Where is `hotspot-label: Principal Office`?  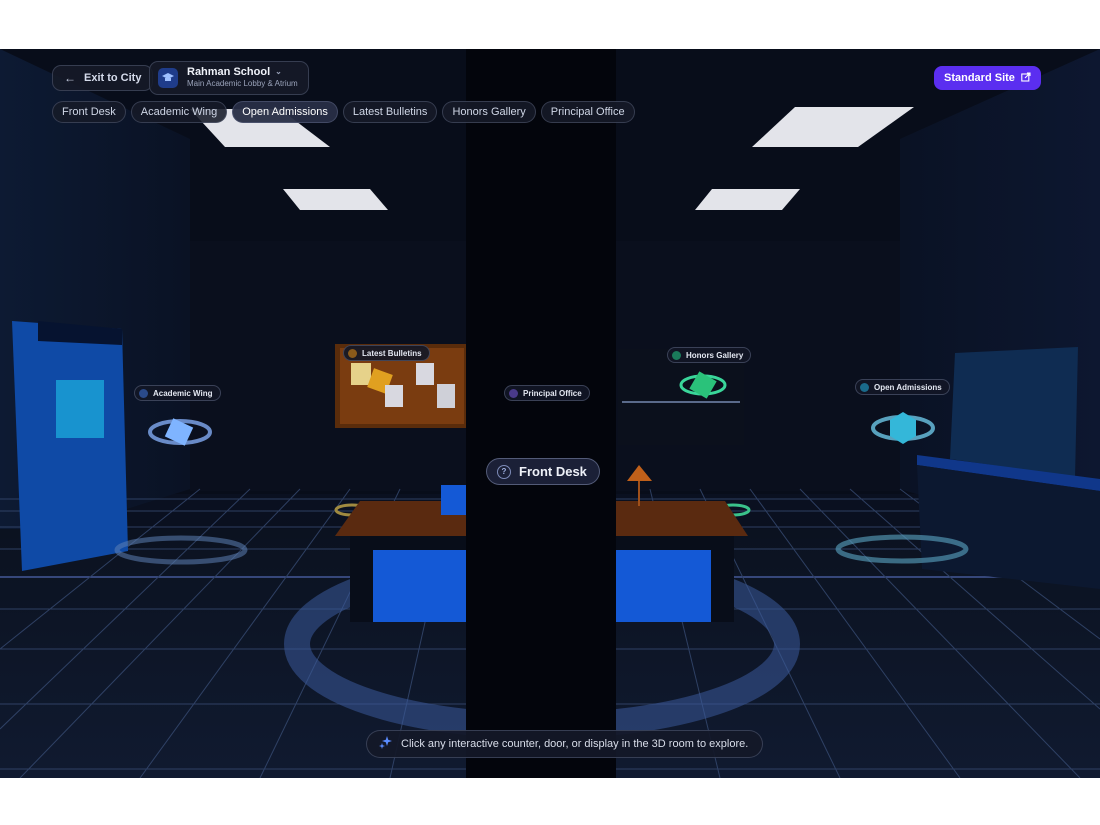
hotspot-label: Principal Office is located at coordinates (552, 393).